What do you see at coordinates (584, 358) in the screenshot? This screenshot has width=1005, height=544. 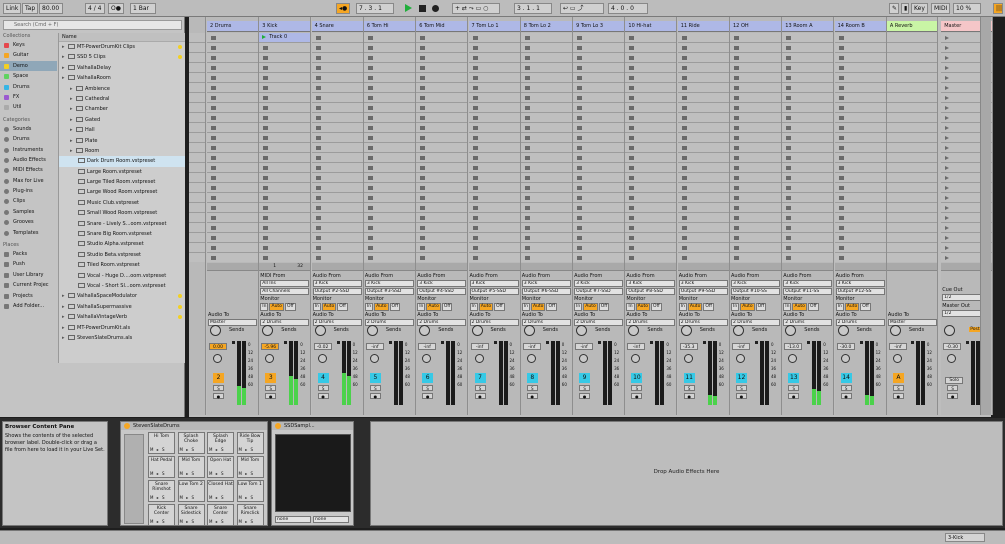 I see `pan-knob` at bounding box center [584, 358].